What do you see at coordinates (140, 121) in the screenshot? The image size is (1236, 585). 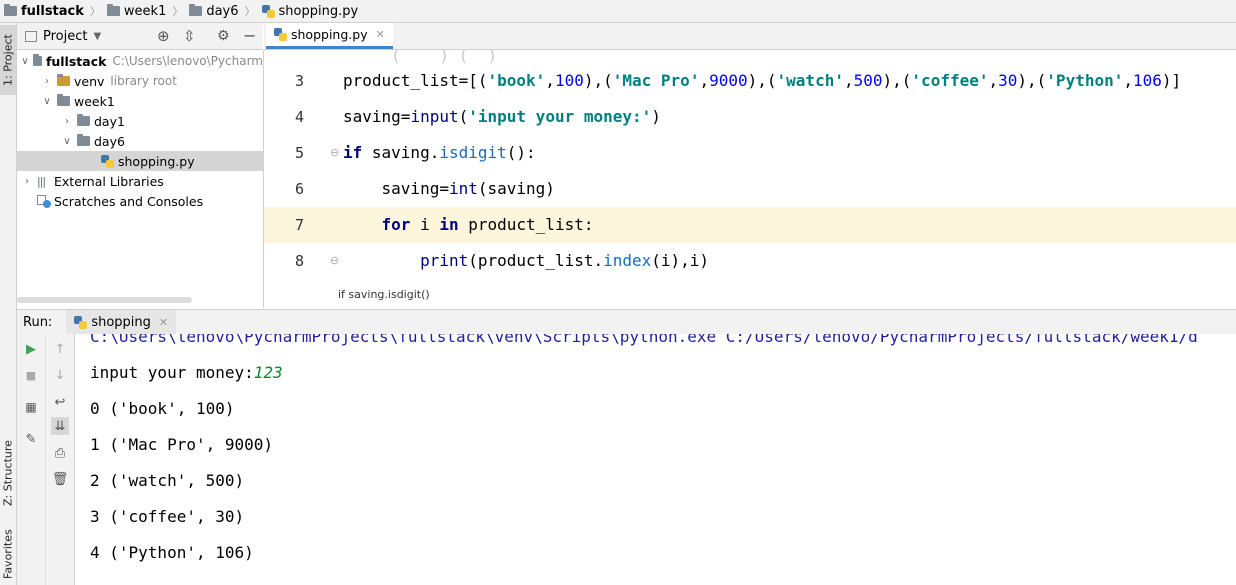 I see `tree-item-day1: › day1` at bounding box center [140, 121].